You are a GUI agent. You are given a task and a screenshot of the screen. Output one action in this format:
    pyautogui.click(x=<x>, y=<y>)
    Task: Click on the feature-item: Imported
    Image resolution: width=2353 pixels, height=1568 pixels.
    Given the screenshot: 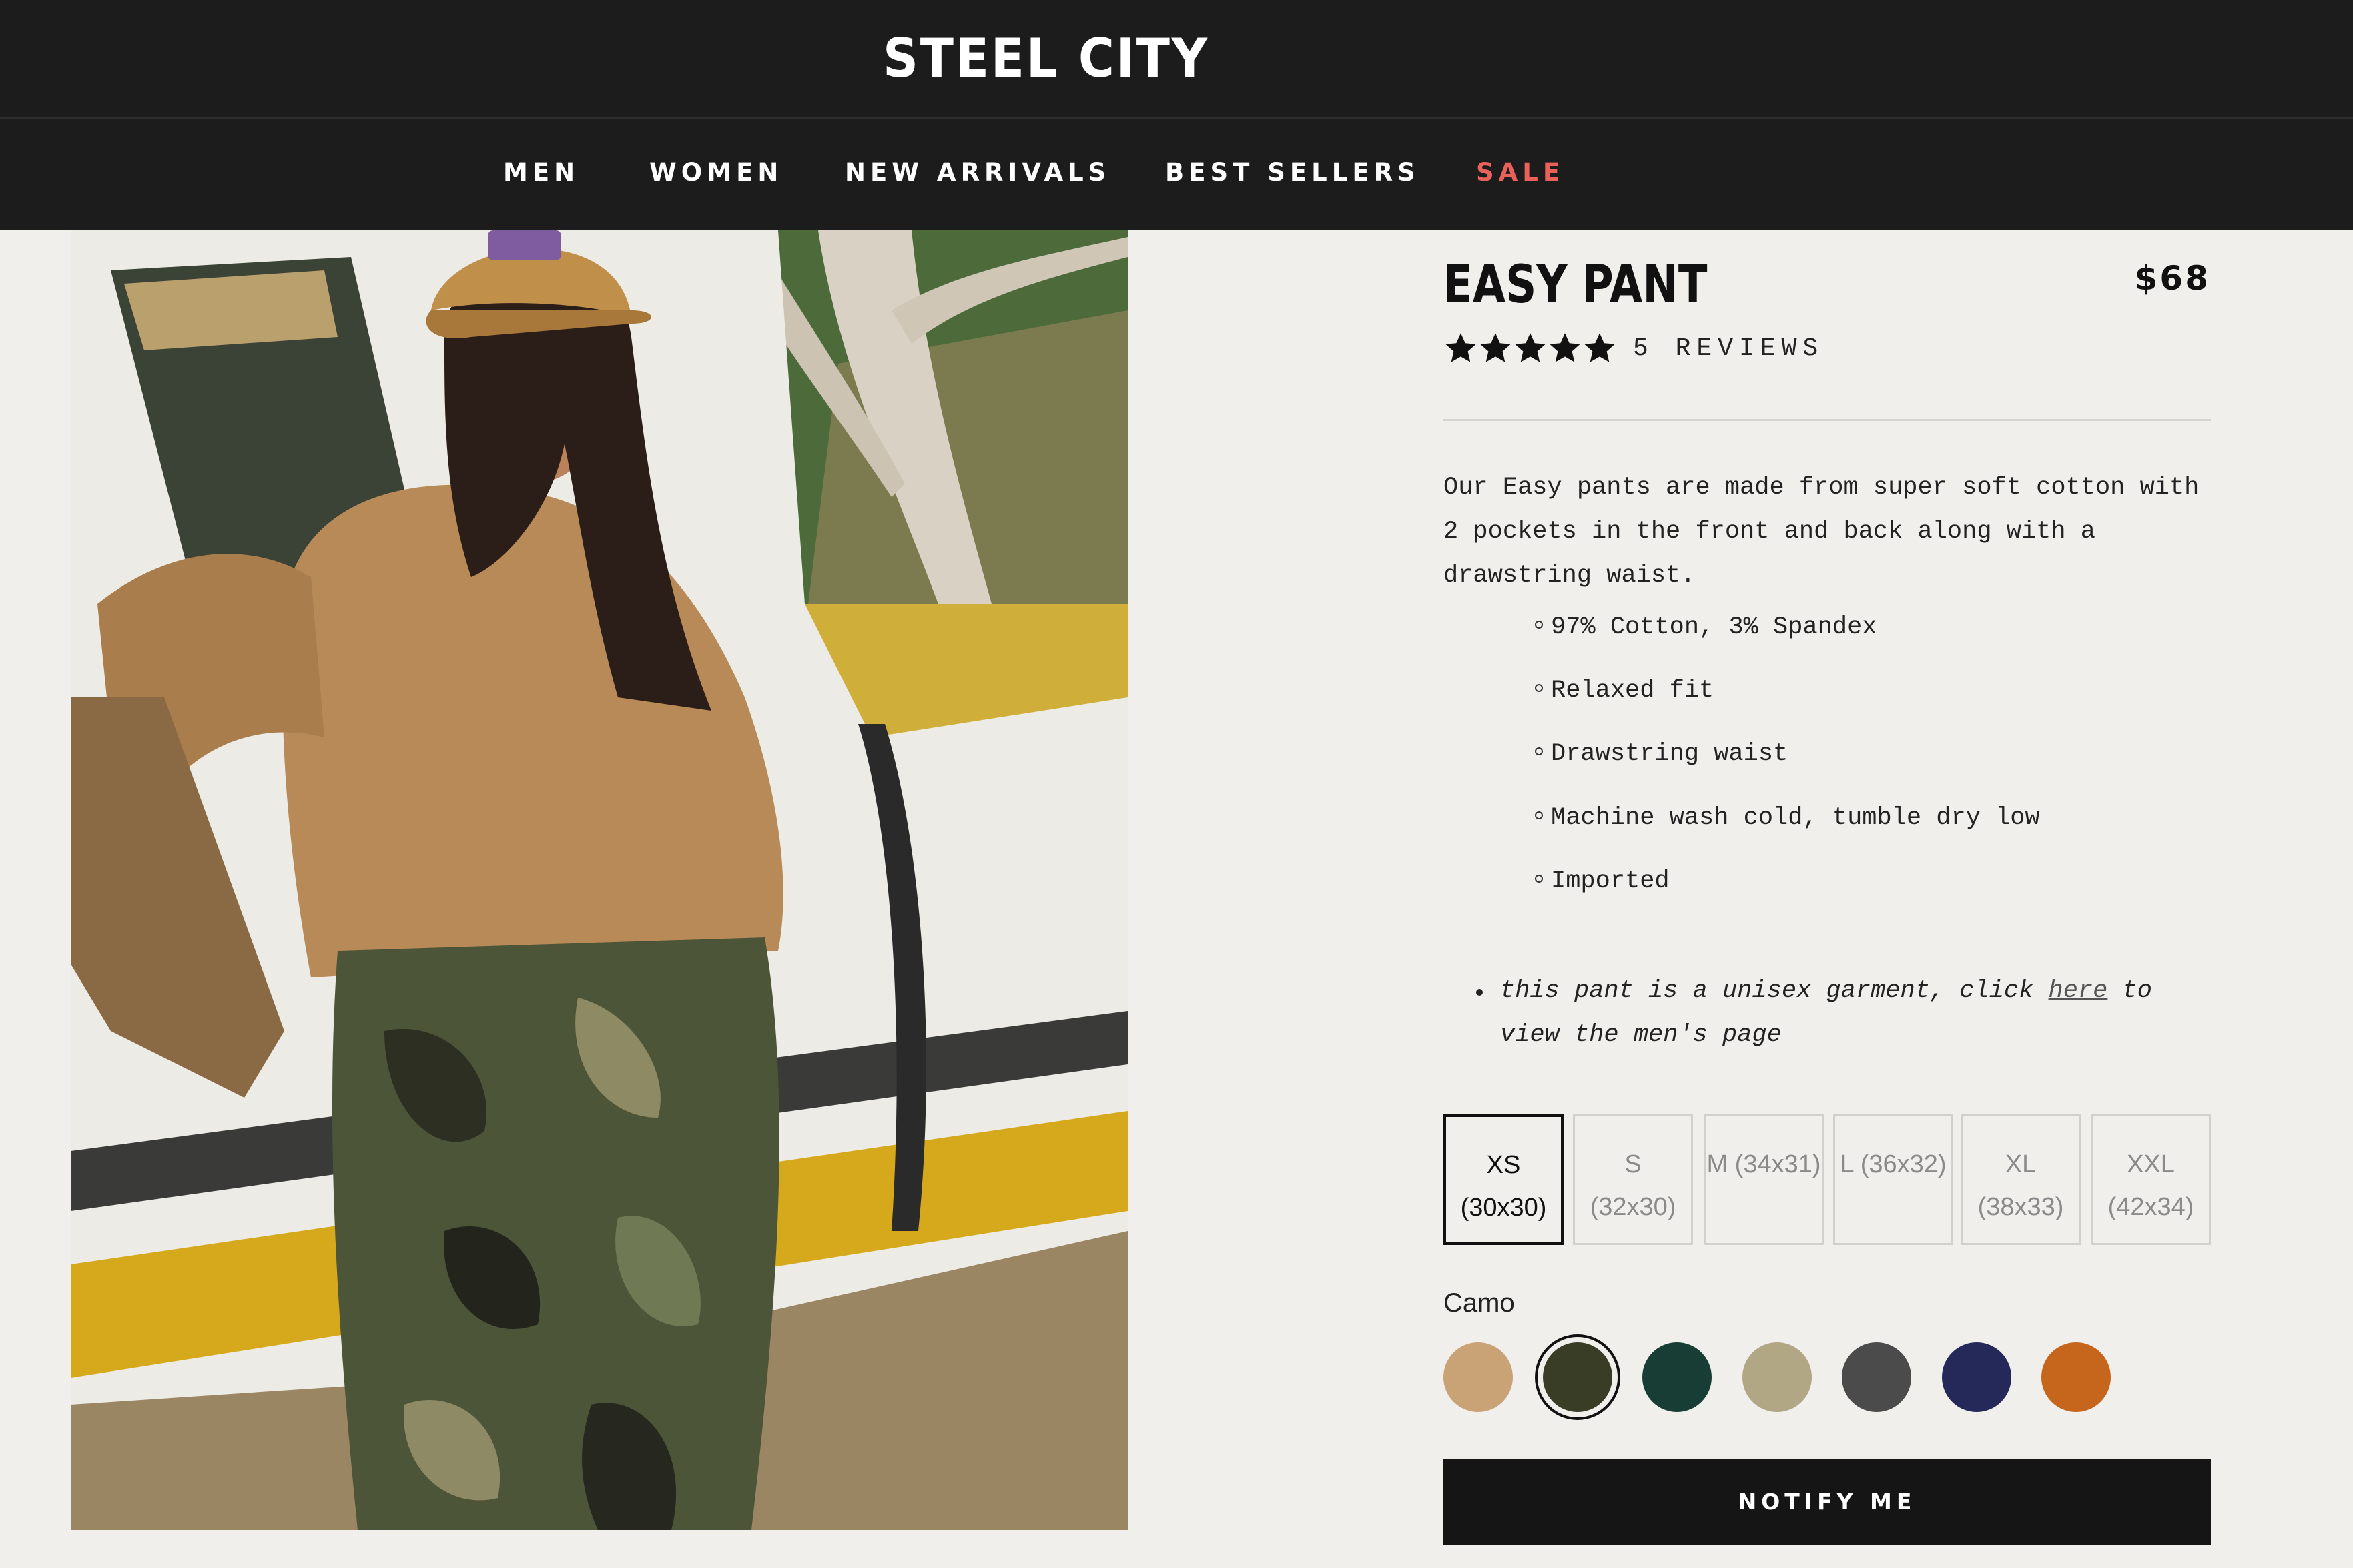 What is the action you would take?
    pyautogui.click(x=1602, y=881)
    